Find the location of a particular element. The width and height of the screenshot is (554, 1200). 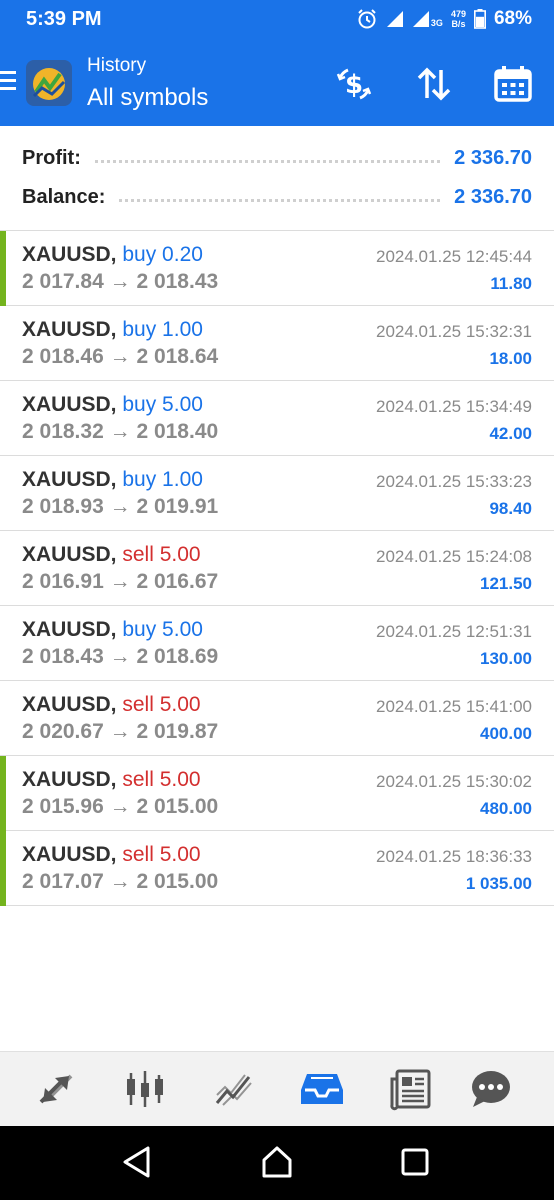

close-price: 2 018.69 is located at coordinates (177, 656).